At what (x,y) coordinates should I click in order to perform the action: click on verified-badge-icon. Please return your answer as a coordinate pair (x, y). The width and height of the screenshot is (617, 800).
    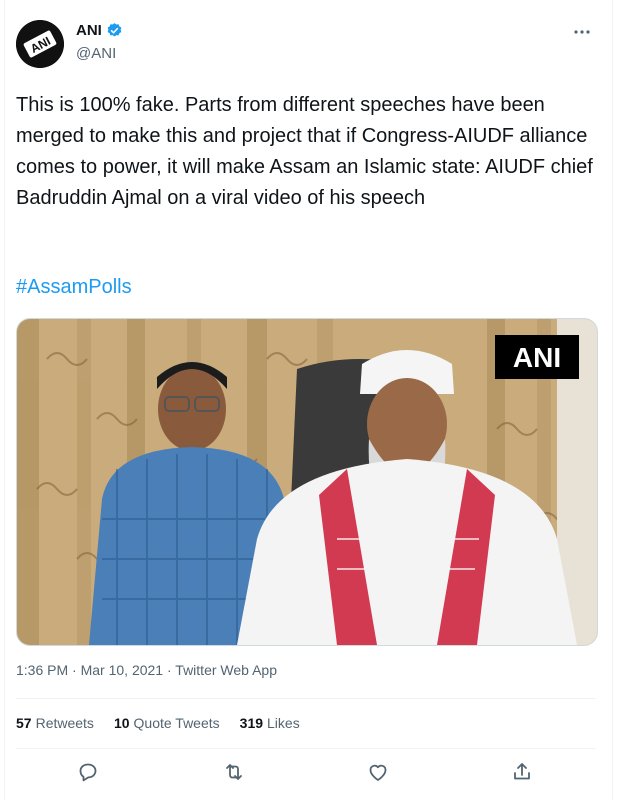
    Looking at the image, I should click on (114, 30).